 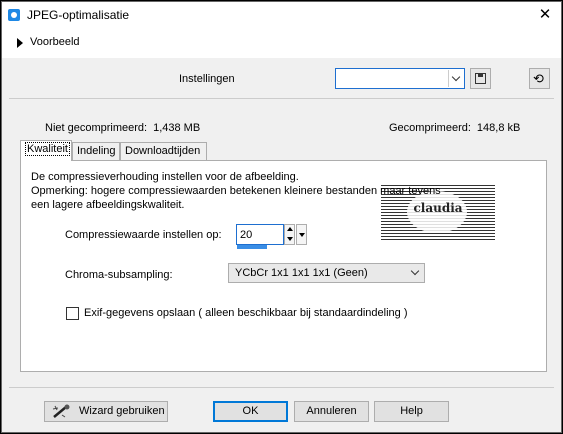 I want to click on expand-triangle-icon, so click(x=20, y=43).